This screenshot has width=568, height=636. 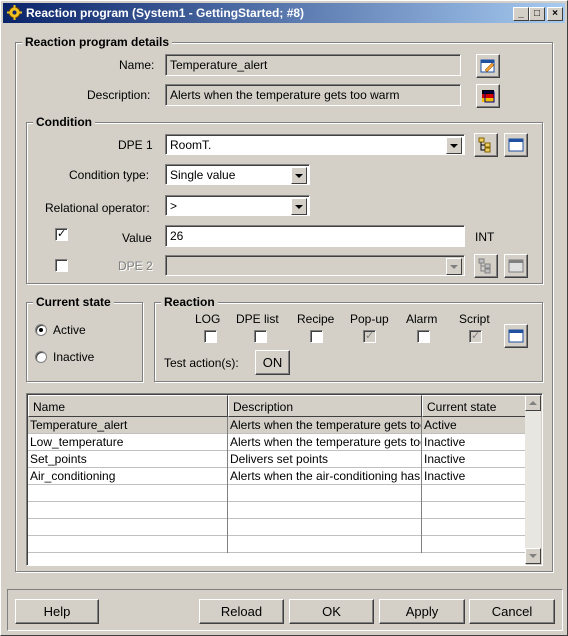 What do you see at coordinates (201, 363) in the screenshot?
I see `test-actions-label: Test action(s):` at bounding box center [201, 363].